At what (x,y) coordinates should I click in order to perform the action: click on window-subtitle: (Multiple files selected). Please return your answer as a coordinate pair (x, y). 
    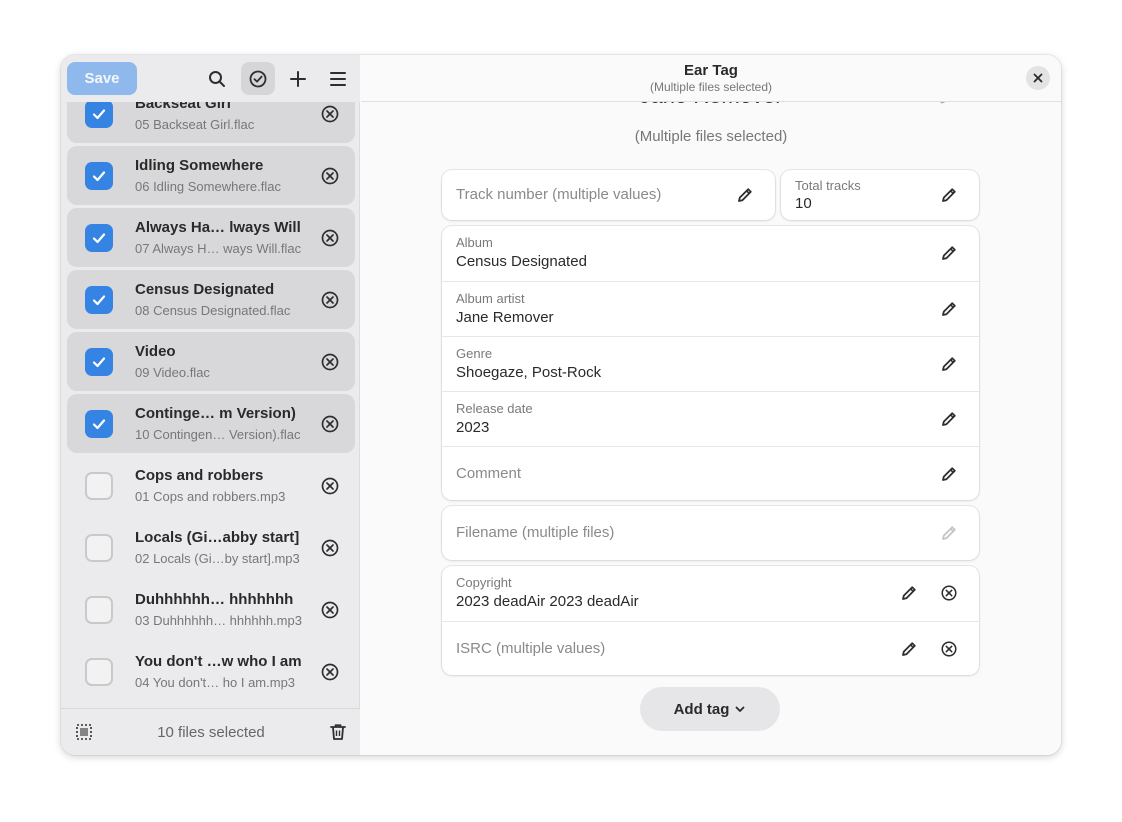
    Looking at the image, I should click on (711, 87).